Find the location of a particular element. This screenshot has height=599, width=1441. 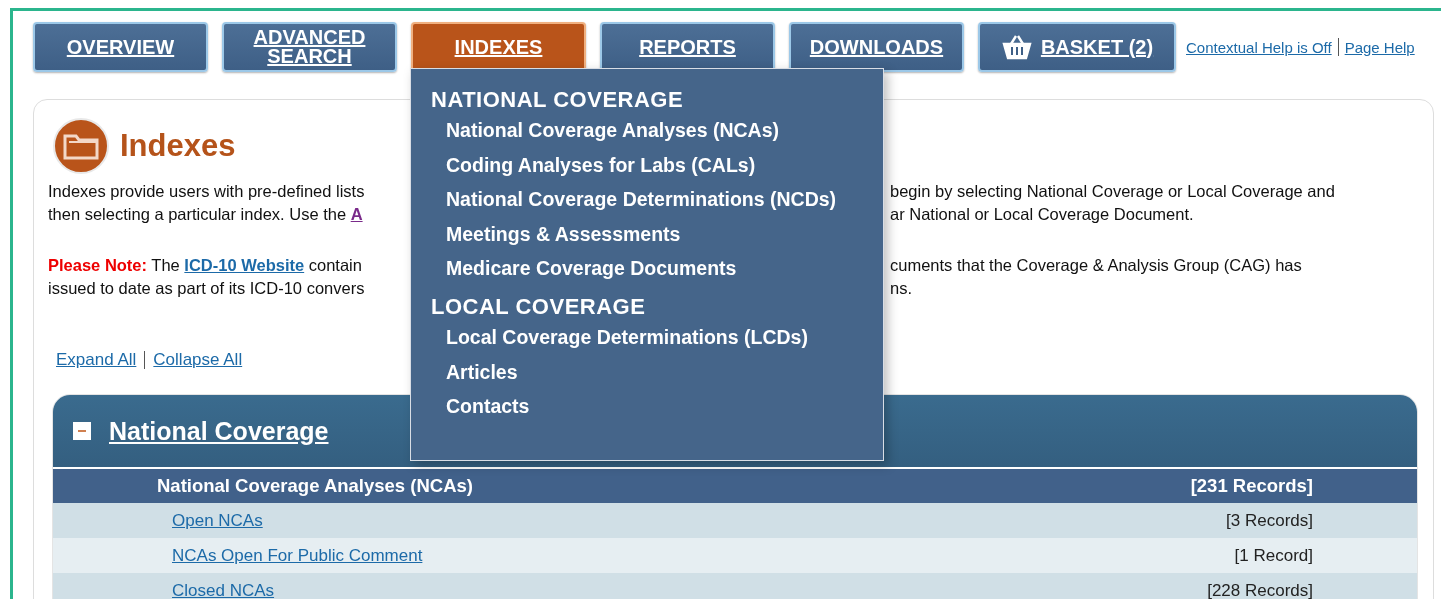

paragraph-text: begin by selecting National Coverage or Local Coverage and is located at coordinates (1112, 191).